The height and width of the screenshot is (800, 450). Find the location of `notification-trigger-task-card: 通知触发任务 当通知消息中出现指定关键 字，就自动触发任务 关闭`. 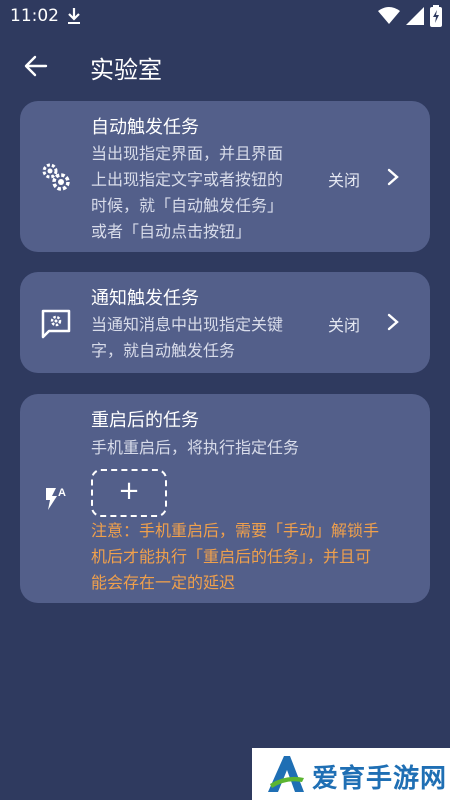

notification-trigger-task-card: 通知触发任务 当通知消息中出现指定关键 字，就自动触发任务 关闭 is located at coordinates (225, 322).